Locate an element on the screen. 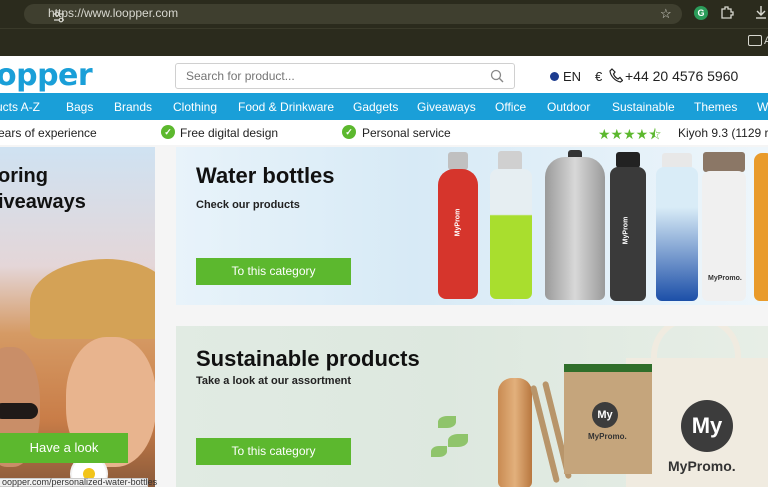  extensions-puzzle-icon is located at coordinates (727, 12).